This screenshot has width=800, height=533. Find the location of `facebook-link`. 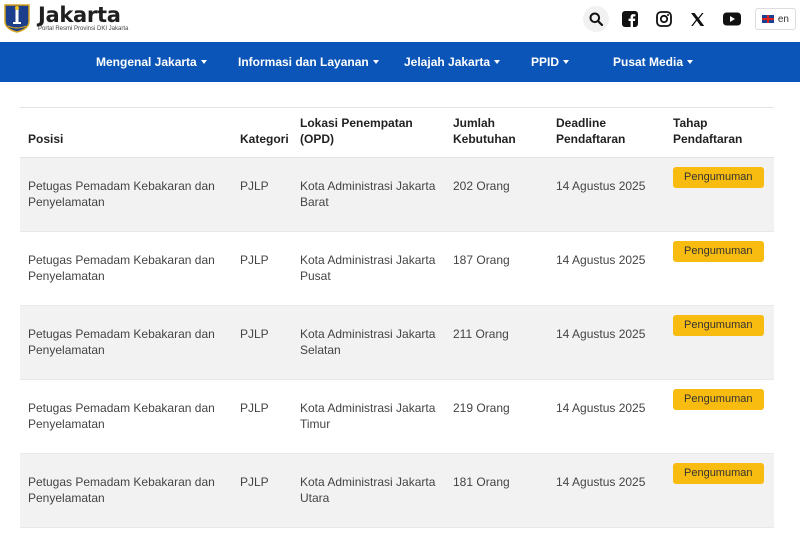

facebook-link is located at coordinates (630, 19).